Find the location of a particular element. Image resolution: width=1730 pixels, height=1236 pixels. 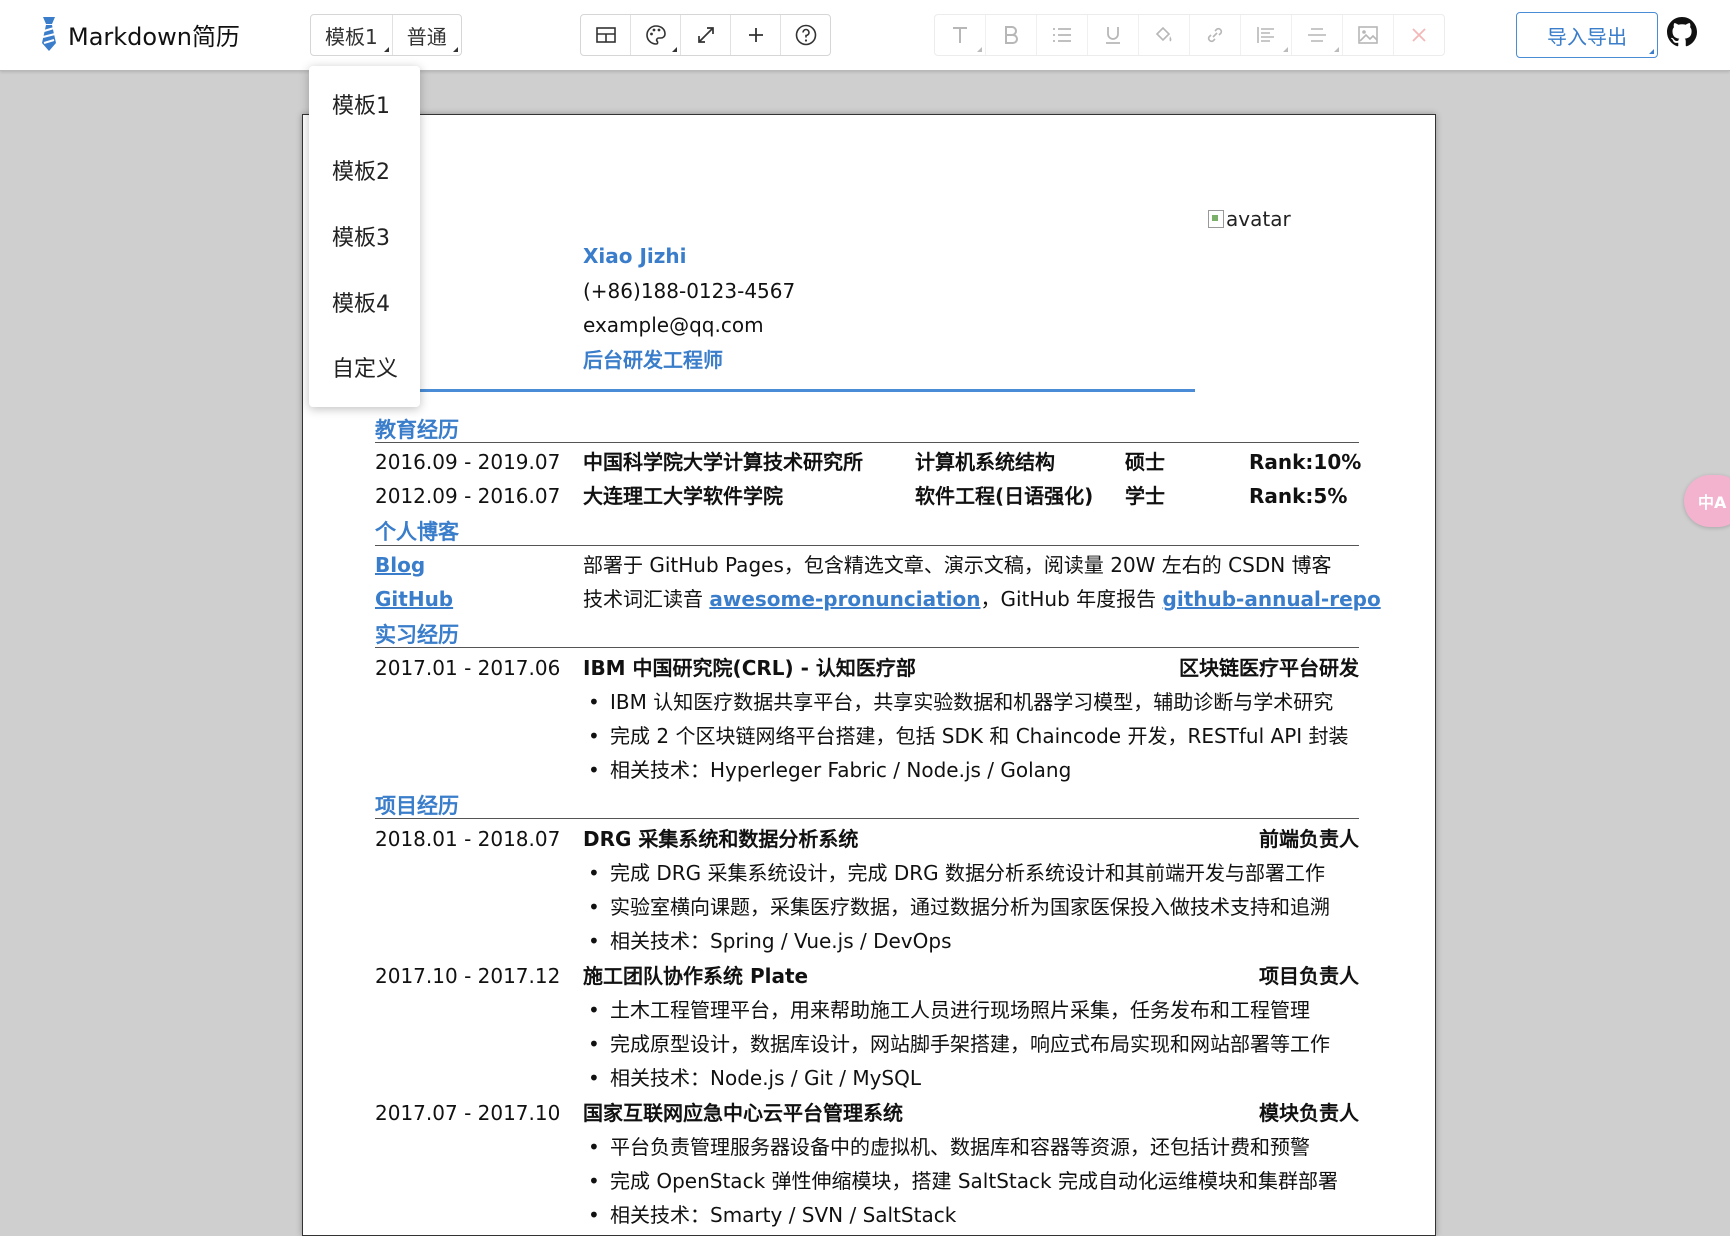

style-select-button: 普通 is located at coordinates (427, 35).